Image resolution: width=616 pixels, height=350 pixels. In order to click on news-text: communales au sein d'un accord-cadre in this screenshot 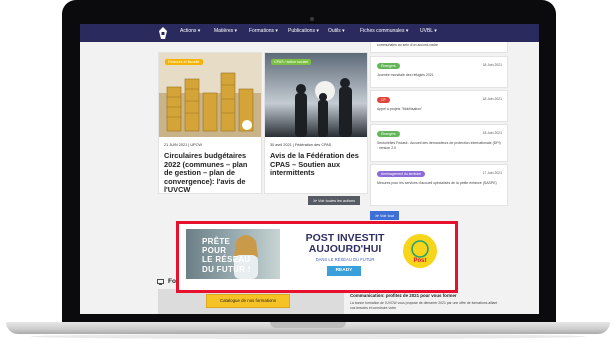, I will do `click(407, 45)`.